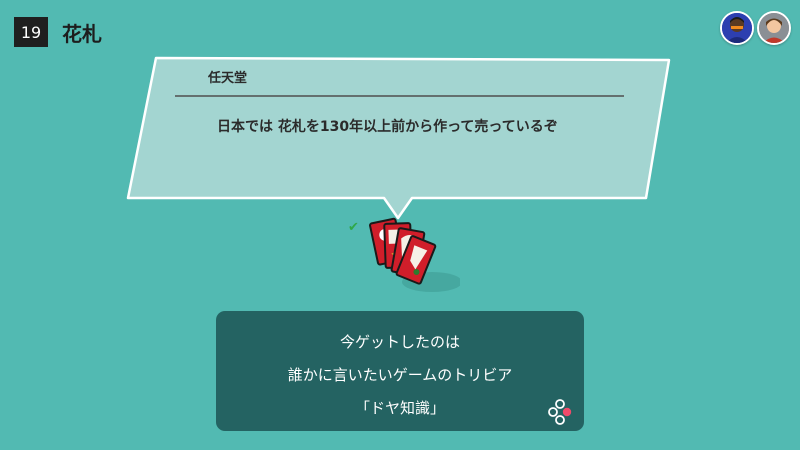 The height and width of the screenshot is (450, 800). Describe the element at coordinates (414, 254) in the screenshot. I see `hanafuda-cards-illustration` at that location.